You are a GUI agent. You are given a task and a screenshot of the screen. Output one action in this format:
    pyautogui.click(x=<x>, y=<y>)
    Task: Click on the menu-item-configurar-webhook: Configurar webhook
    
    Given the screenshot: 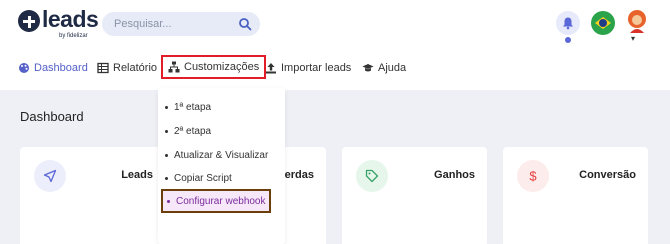 What is the action you would take?
    pyautogui.click(x=216, y=201)
    